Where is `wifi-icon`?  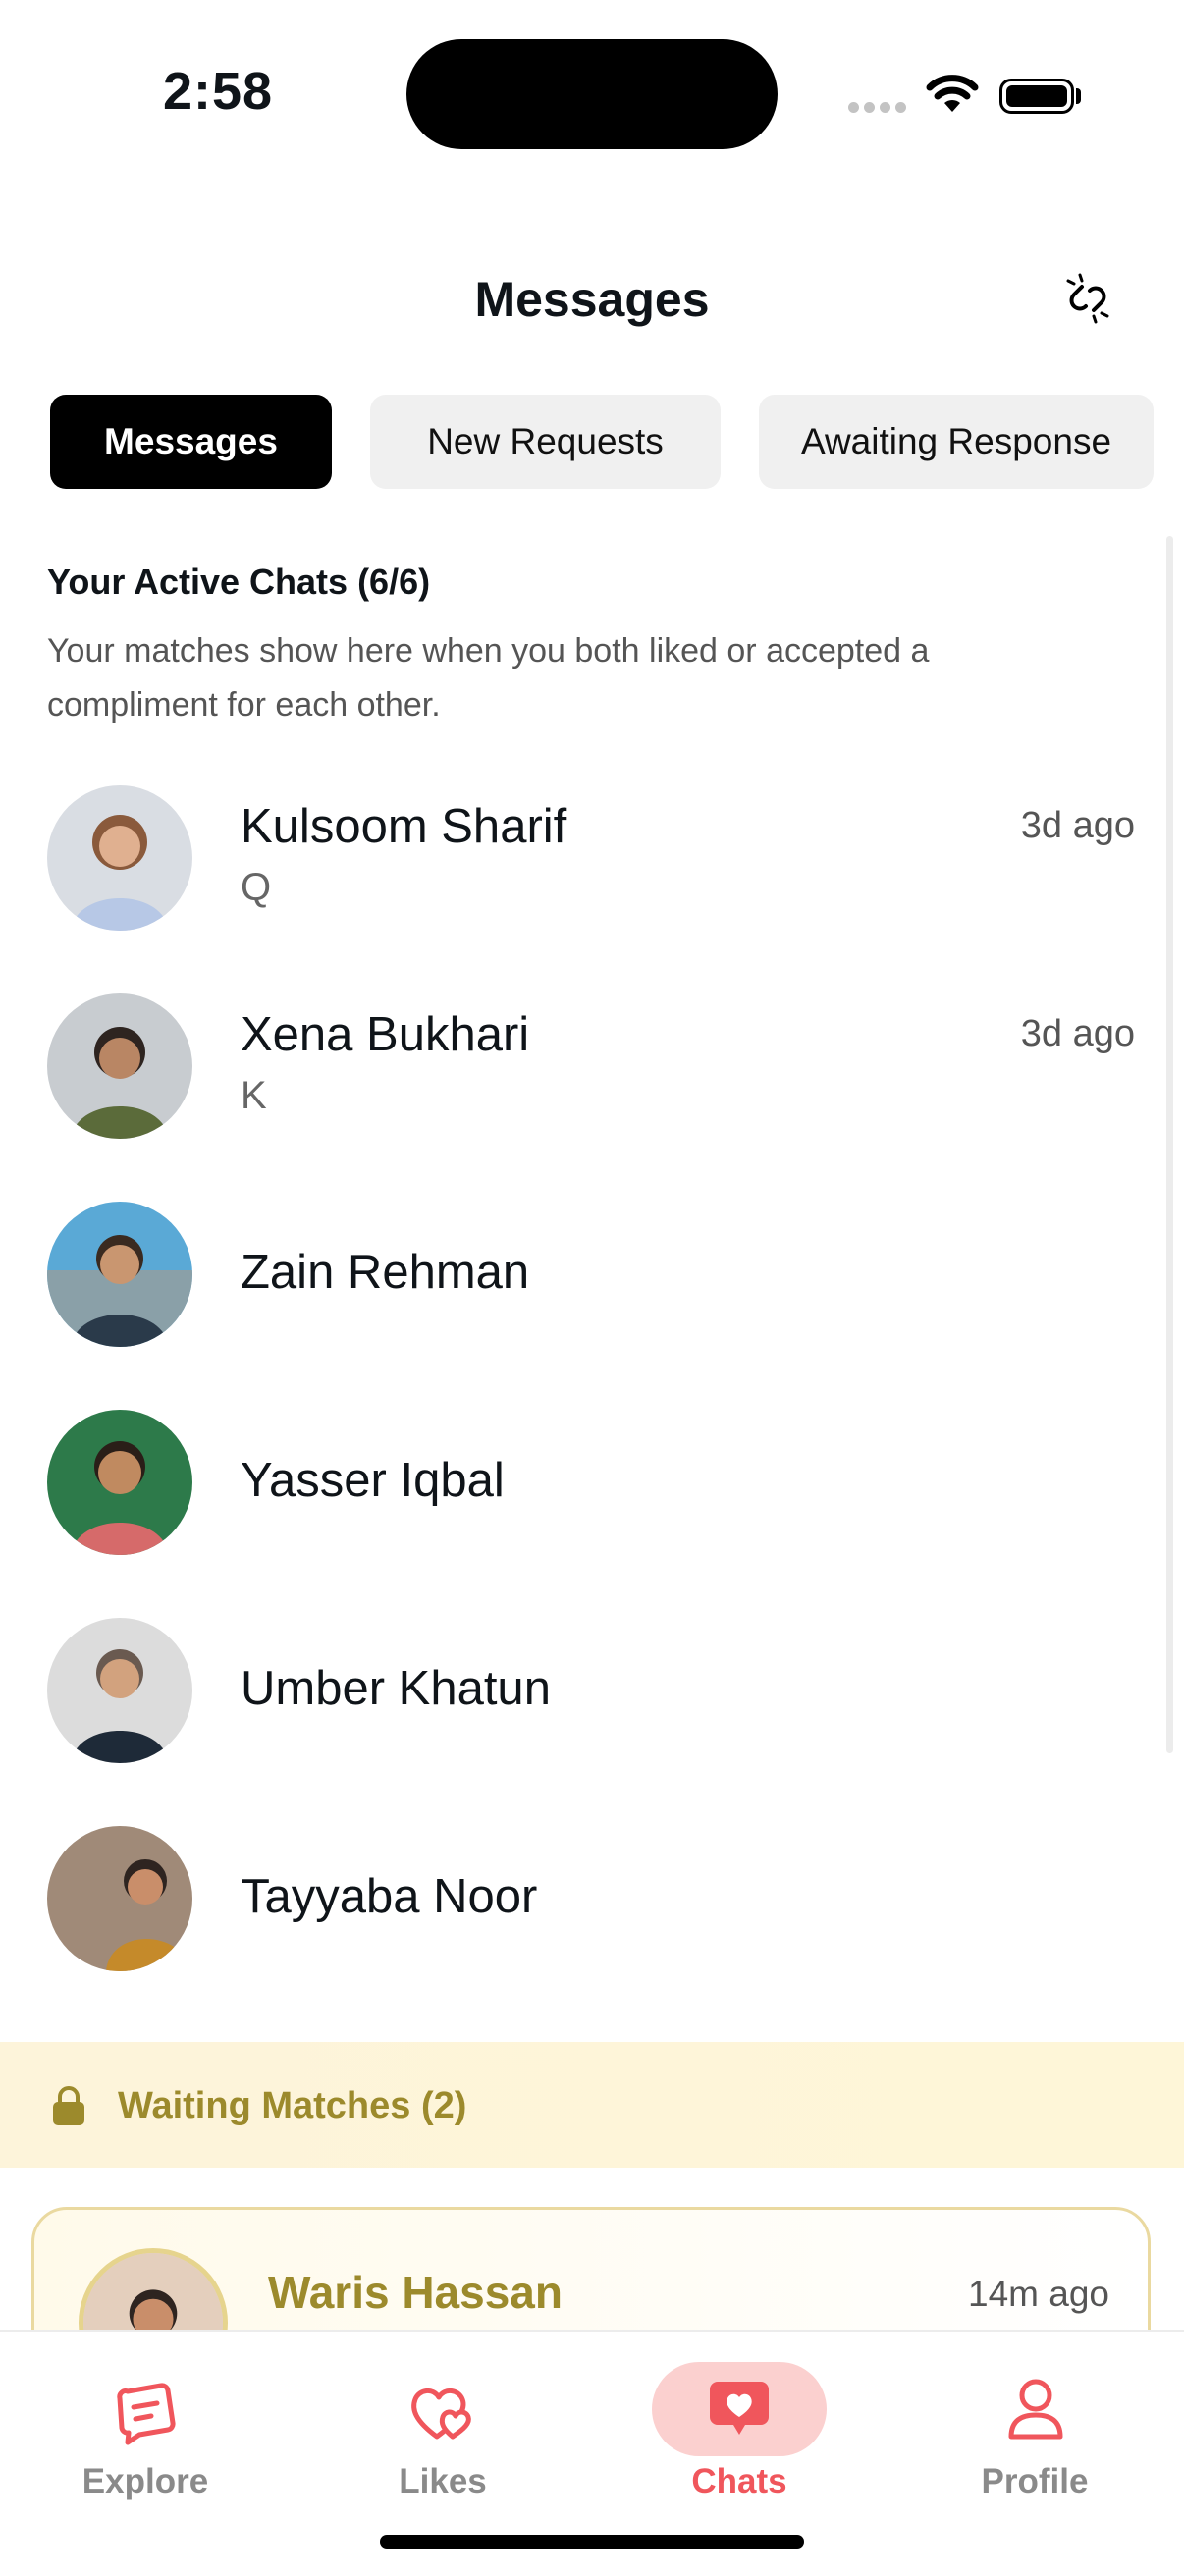
wifi-icon is located at coordinates (952, 93).